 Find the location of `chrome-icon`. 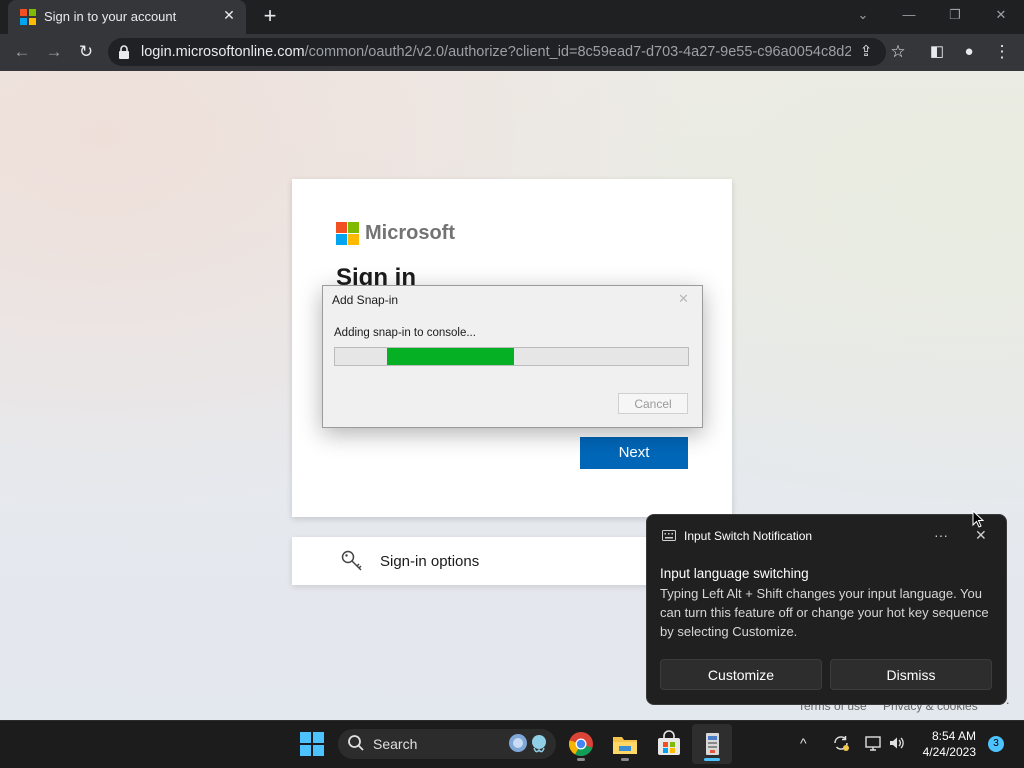

chrome-icon is located at coordinates (581, 744).